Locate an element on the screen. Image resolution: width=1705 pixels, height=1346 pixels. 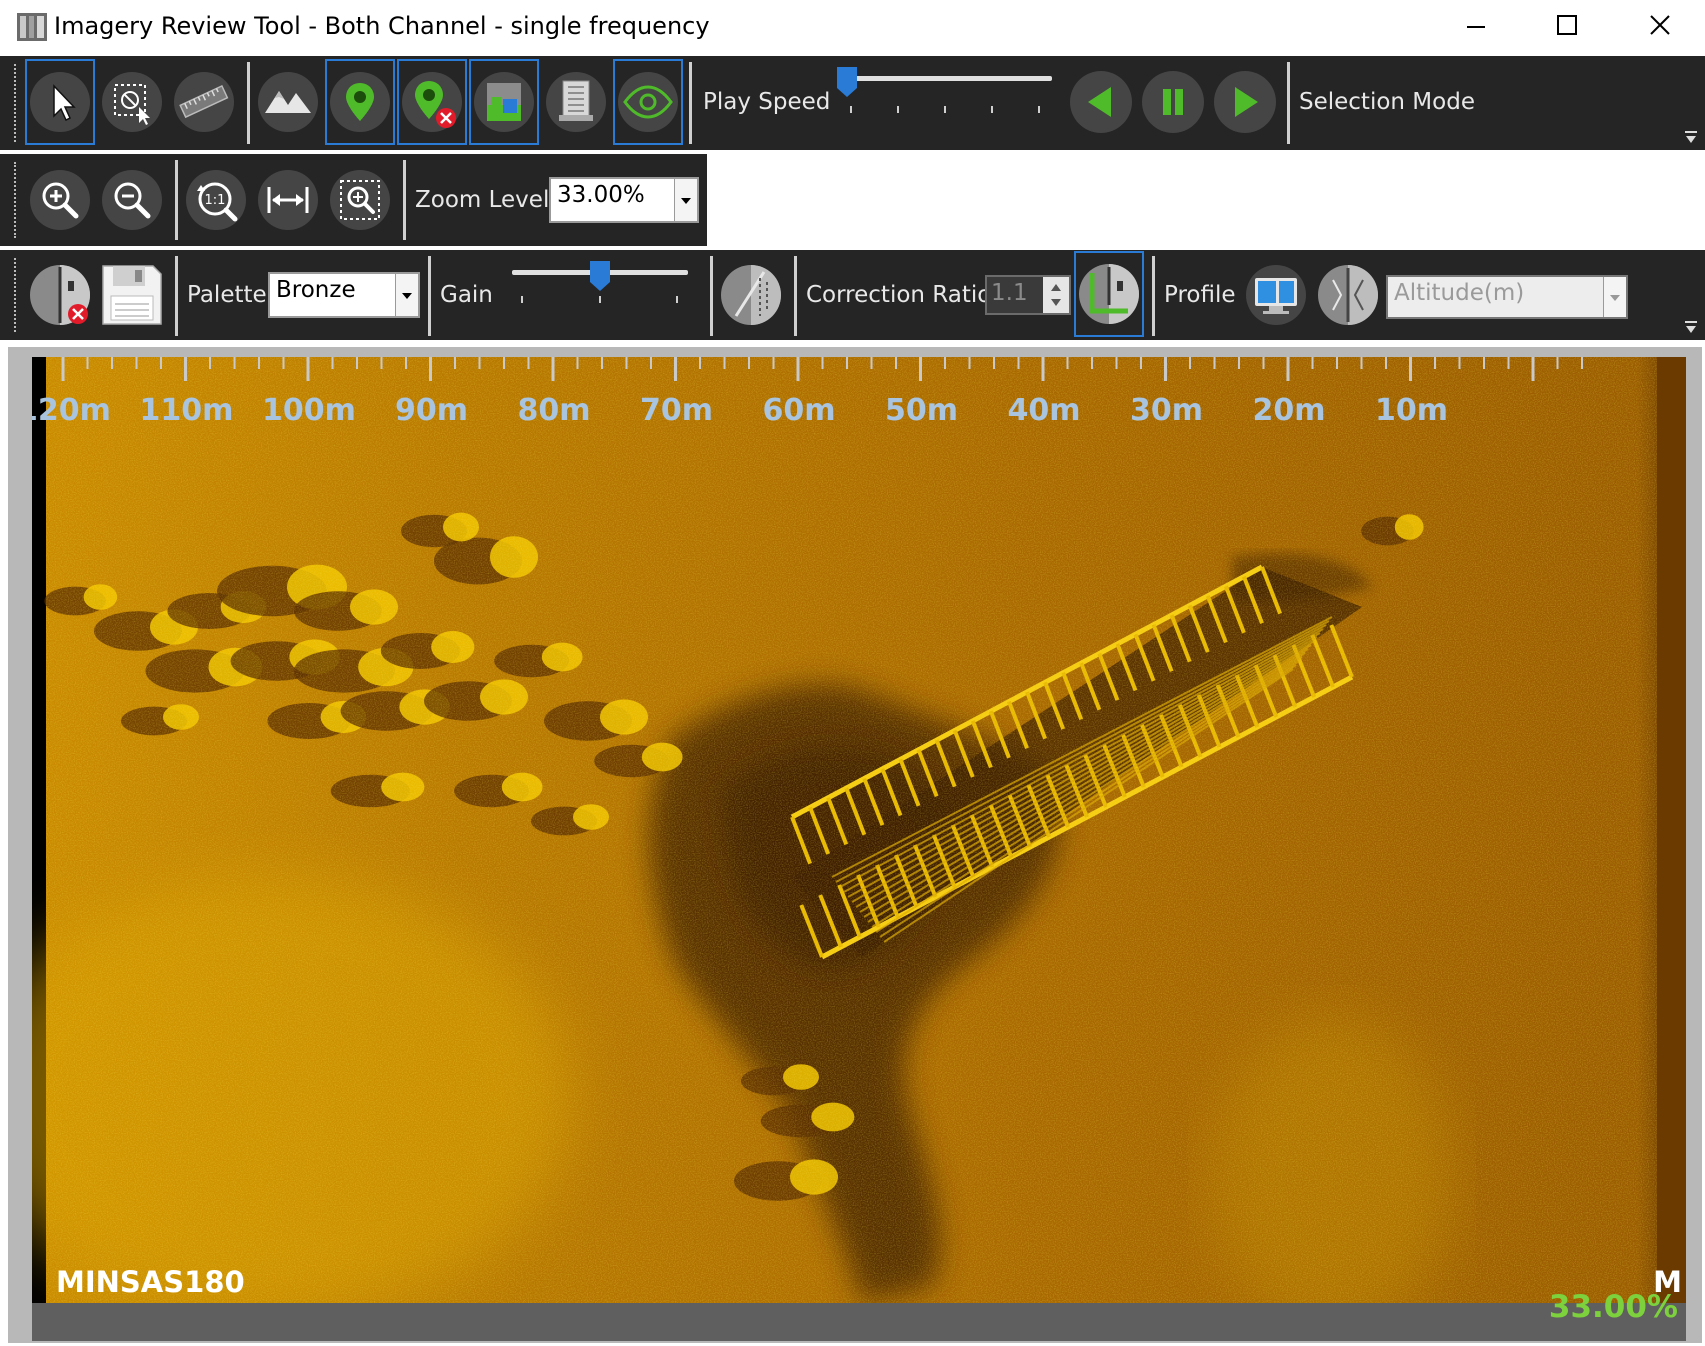
play-backward-icon is located at coordinates (1101, 102).